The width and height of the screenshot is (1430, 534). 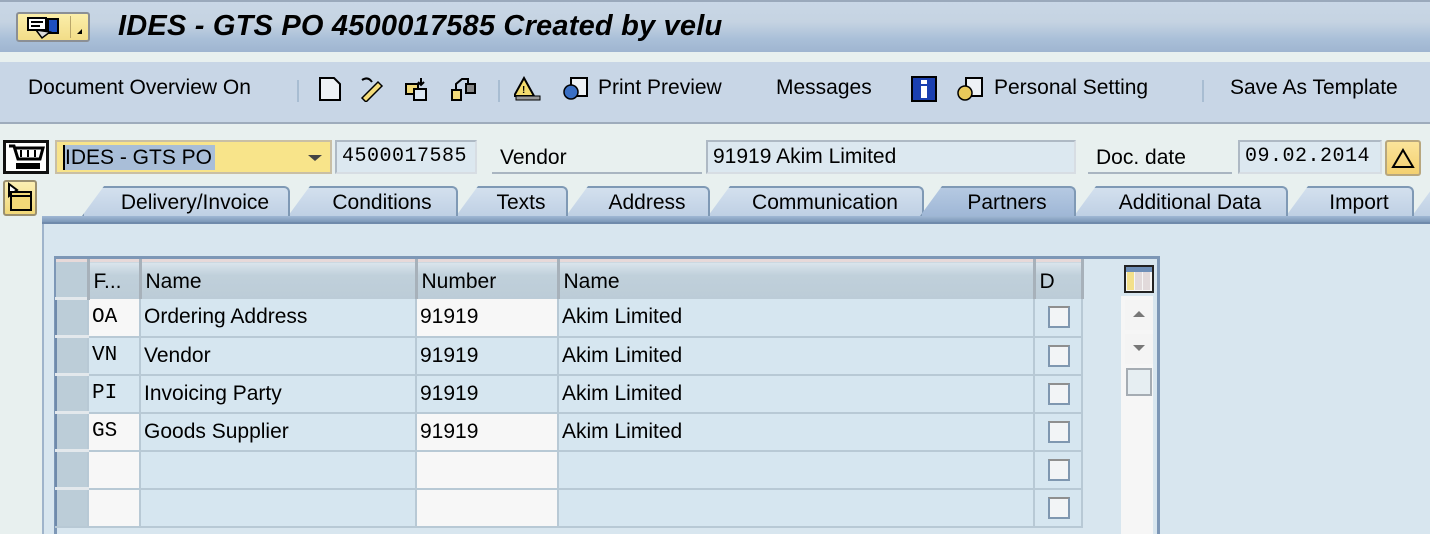 What do you see at coordinates (139, 157) in the screenshot?
I see `document-type-value: IDES - GTS PO` at bounding box center [139, 157].